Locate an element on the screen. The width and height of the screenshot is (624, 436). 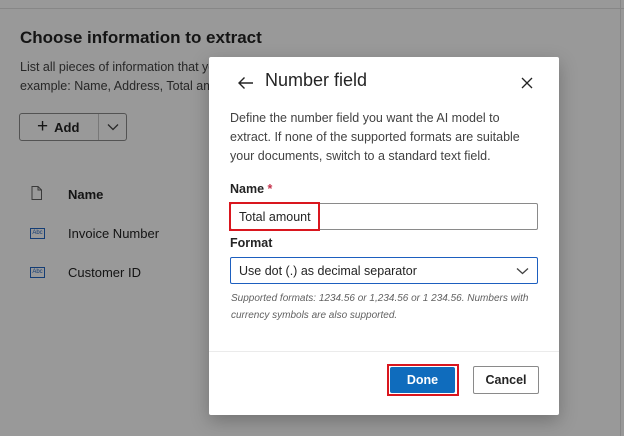
required-marker: * is located at coordinates (270, 189).